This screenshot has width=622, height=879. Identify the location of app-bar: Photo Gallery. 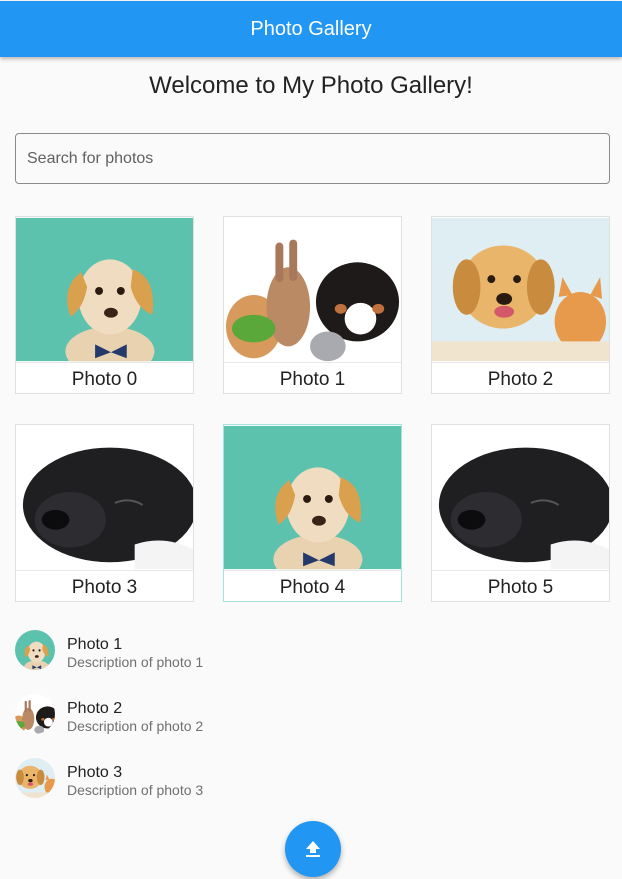
(311, 29).